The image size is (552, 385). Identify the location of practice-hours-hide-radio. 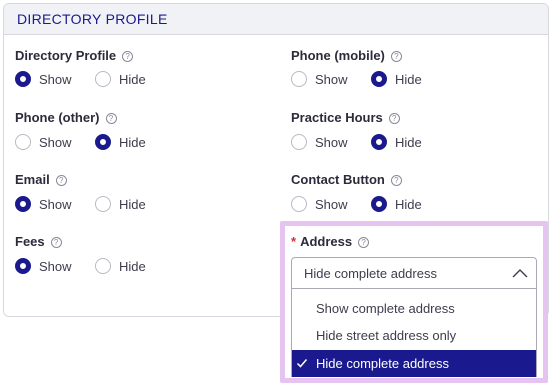
(379, 142).